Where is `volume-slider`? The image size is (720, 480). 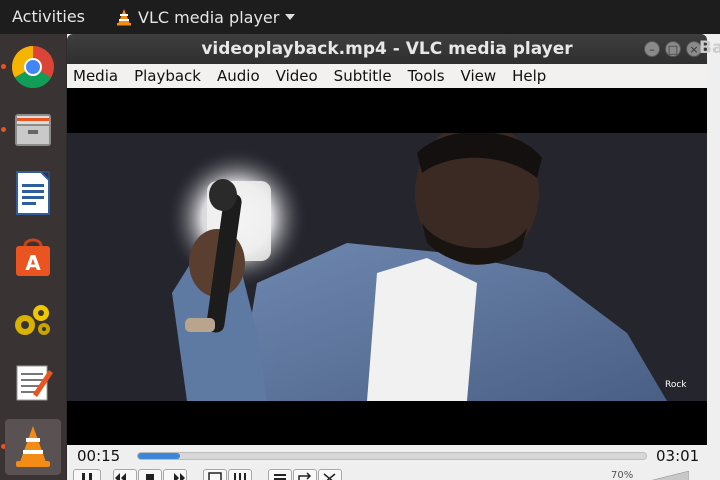 volume-slider is located at coordinates (669, 475).